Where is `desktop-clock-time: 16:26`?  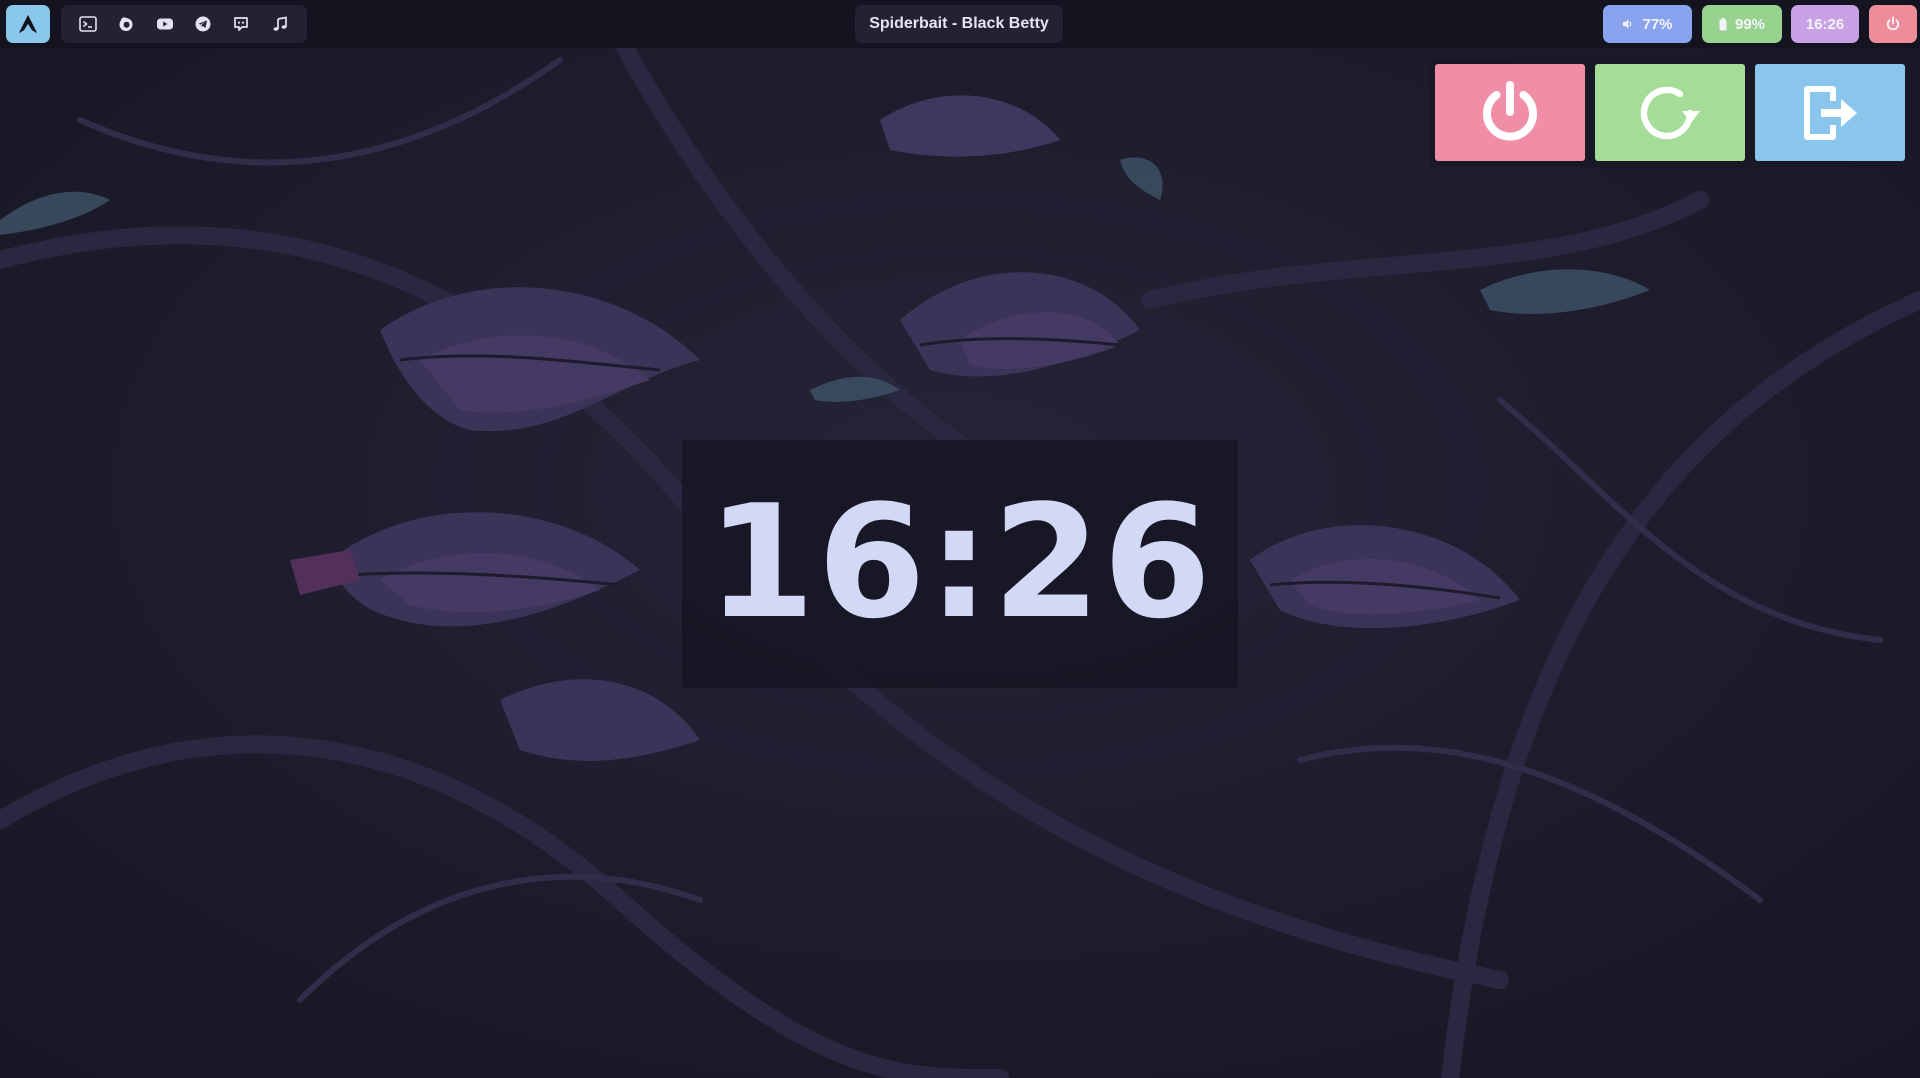
desktop-clock-time: 16:26 is located at coordinates (960, 562).